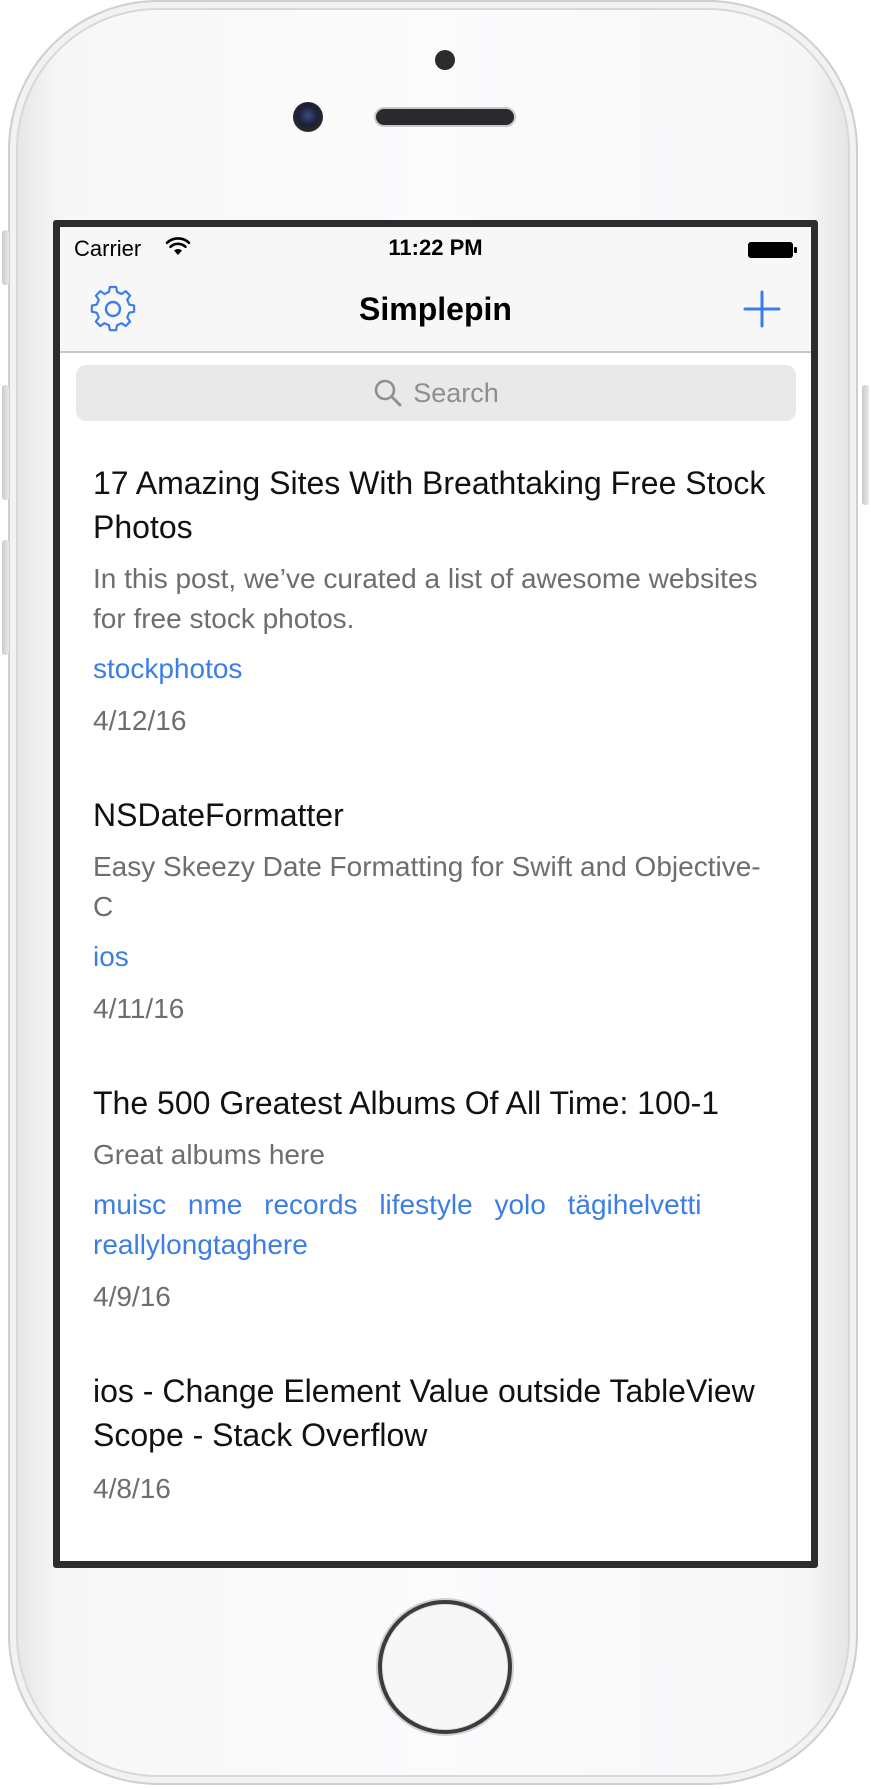 This screenshot has height=1789, width=871. Describe the element at coordinates (5, 597) in the screenshot. I see `volume-down-button` at that location.